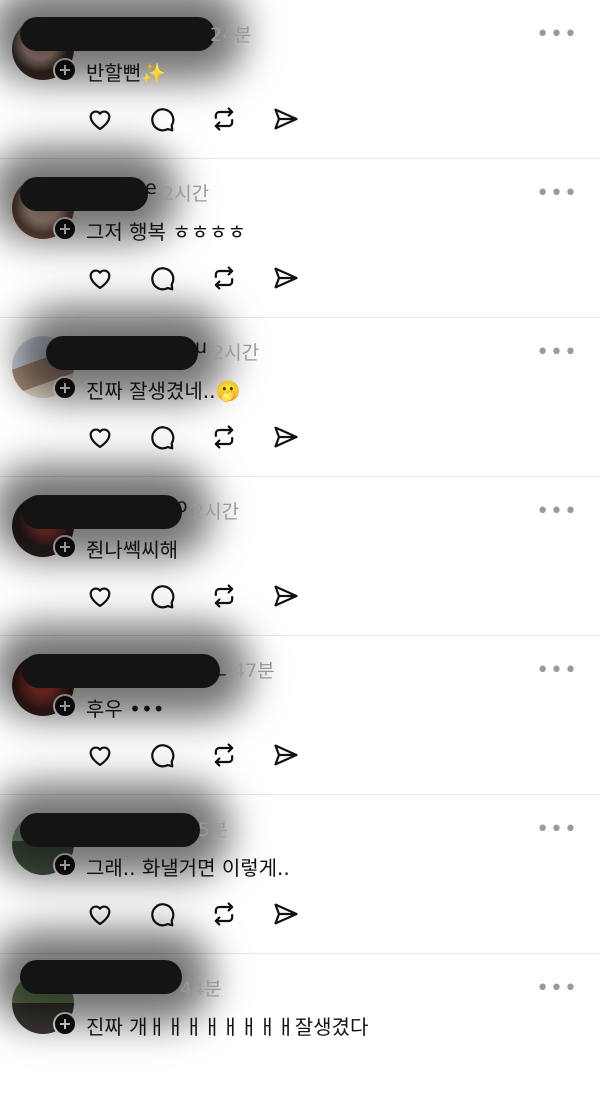  What do you see at coordinates (125, 709) in the screenshot?
I see `post-text: 후우 •••` at bounding box center [125, 709].